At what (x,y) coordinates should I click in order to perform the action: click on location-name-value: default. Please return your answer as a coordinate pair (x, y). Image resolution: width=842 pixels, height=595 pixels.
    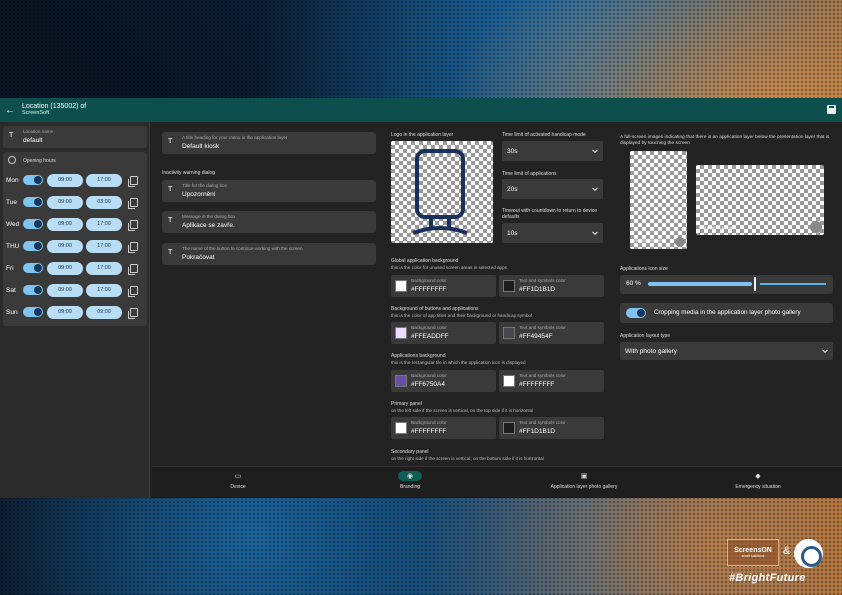
    Looking at the image, I should click on (33, 140).